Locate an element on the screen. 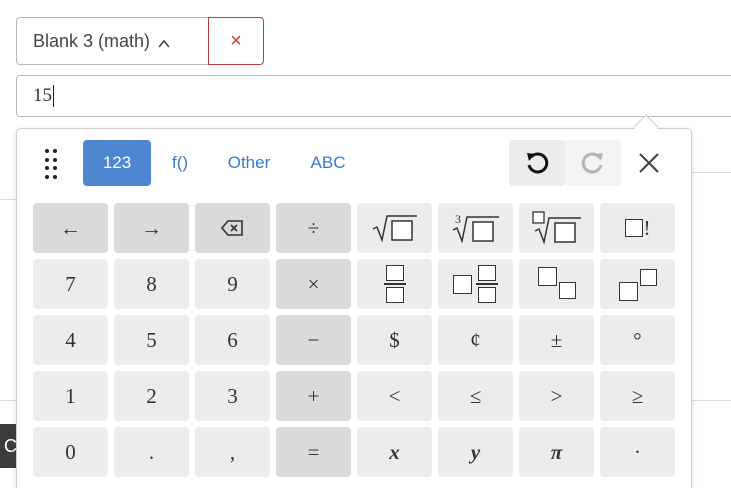  key-1: 1 is located at coordinates (70, 396).